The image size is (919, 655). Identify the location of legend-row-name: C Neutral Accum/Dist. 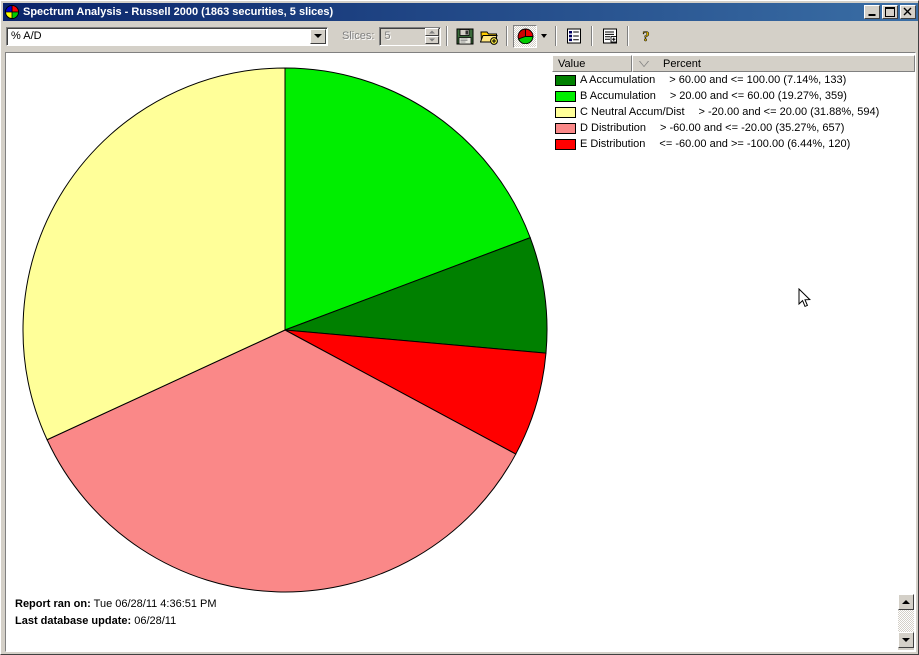
(632, 112).